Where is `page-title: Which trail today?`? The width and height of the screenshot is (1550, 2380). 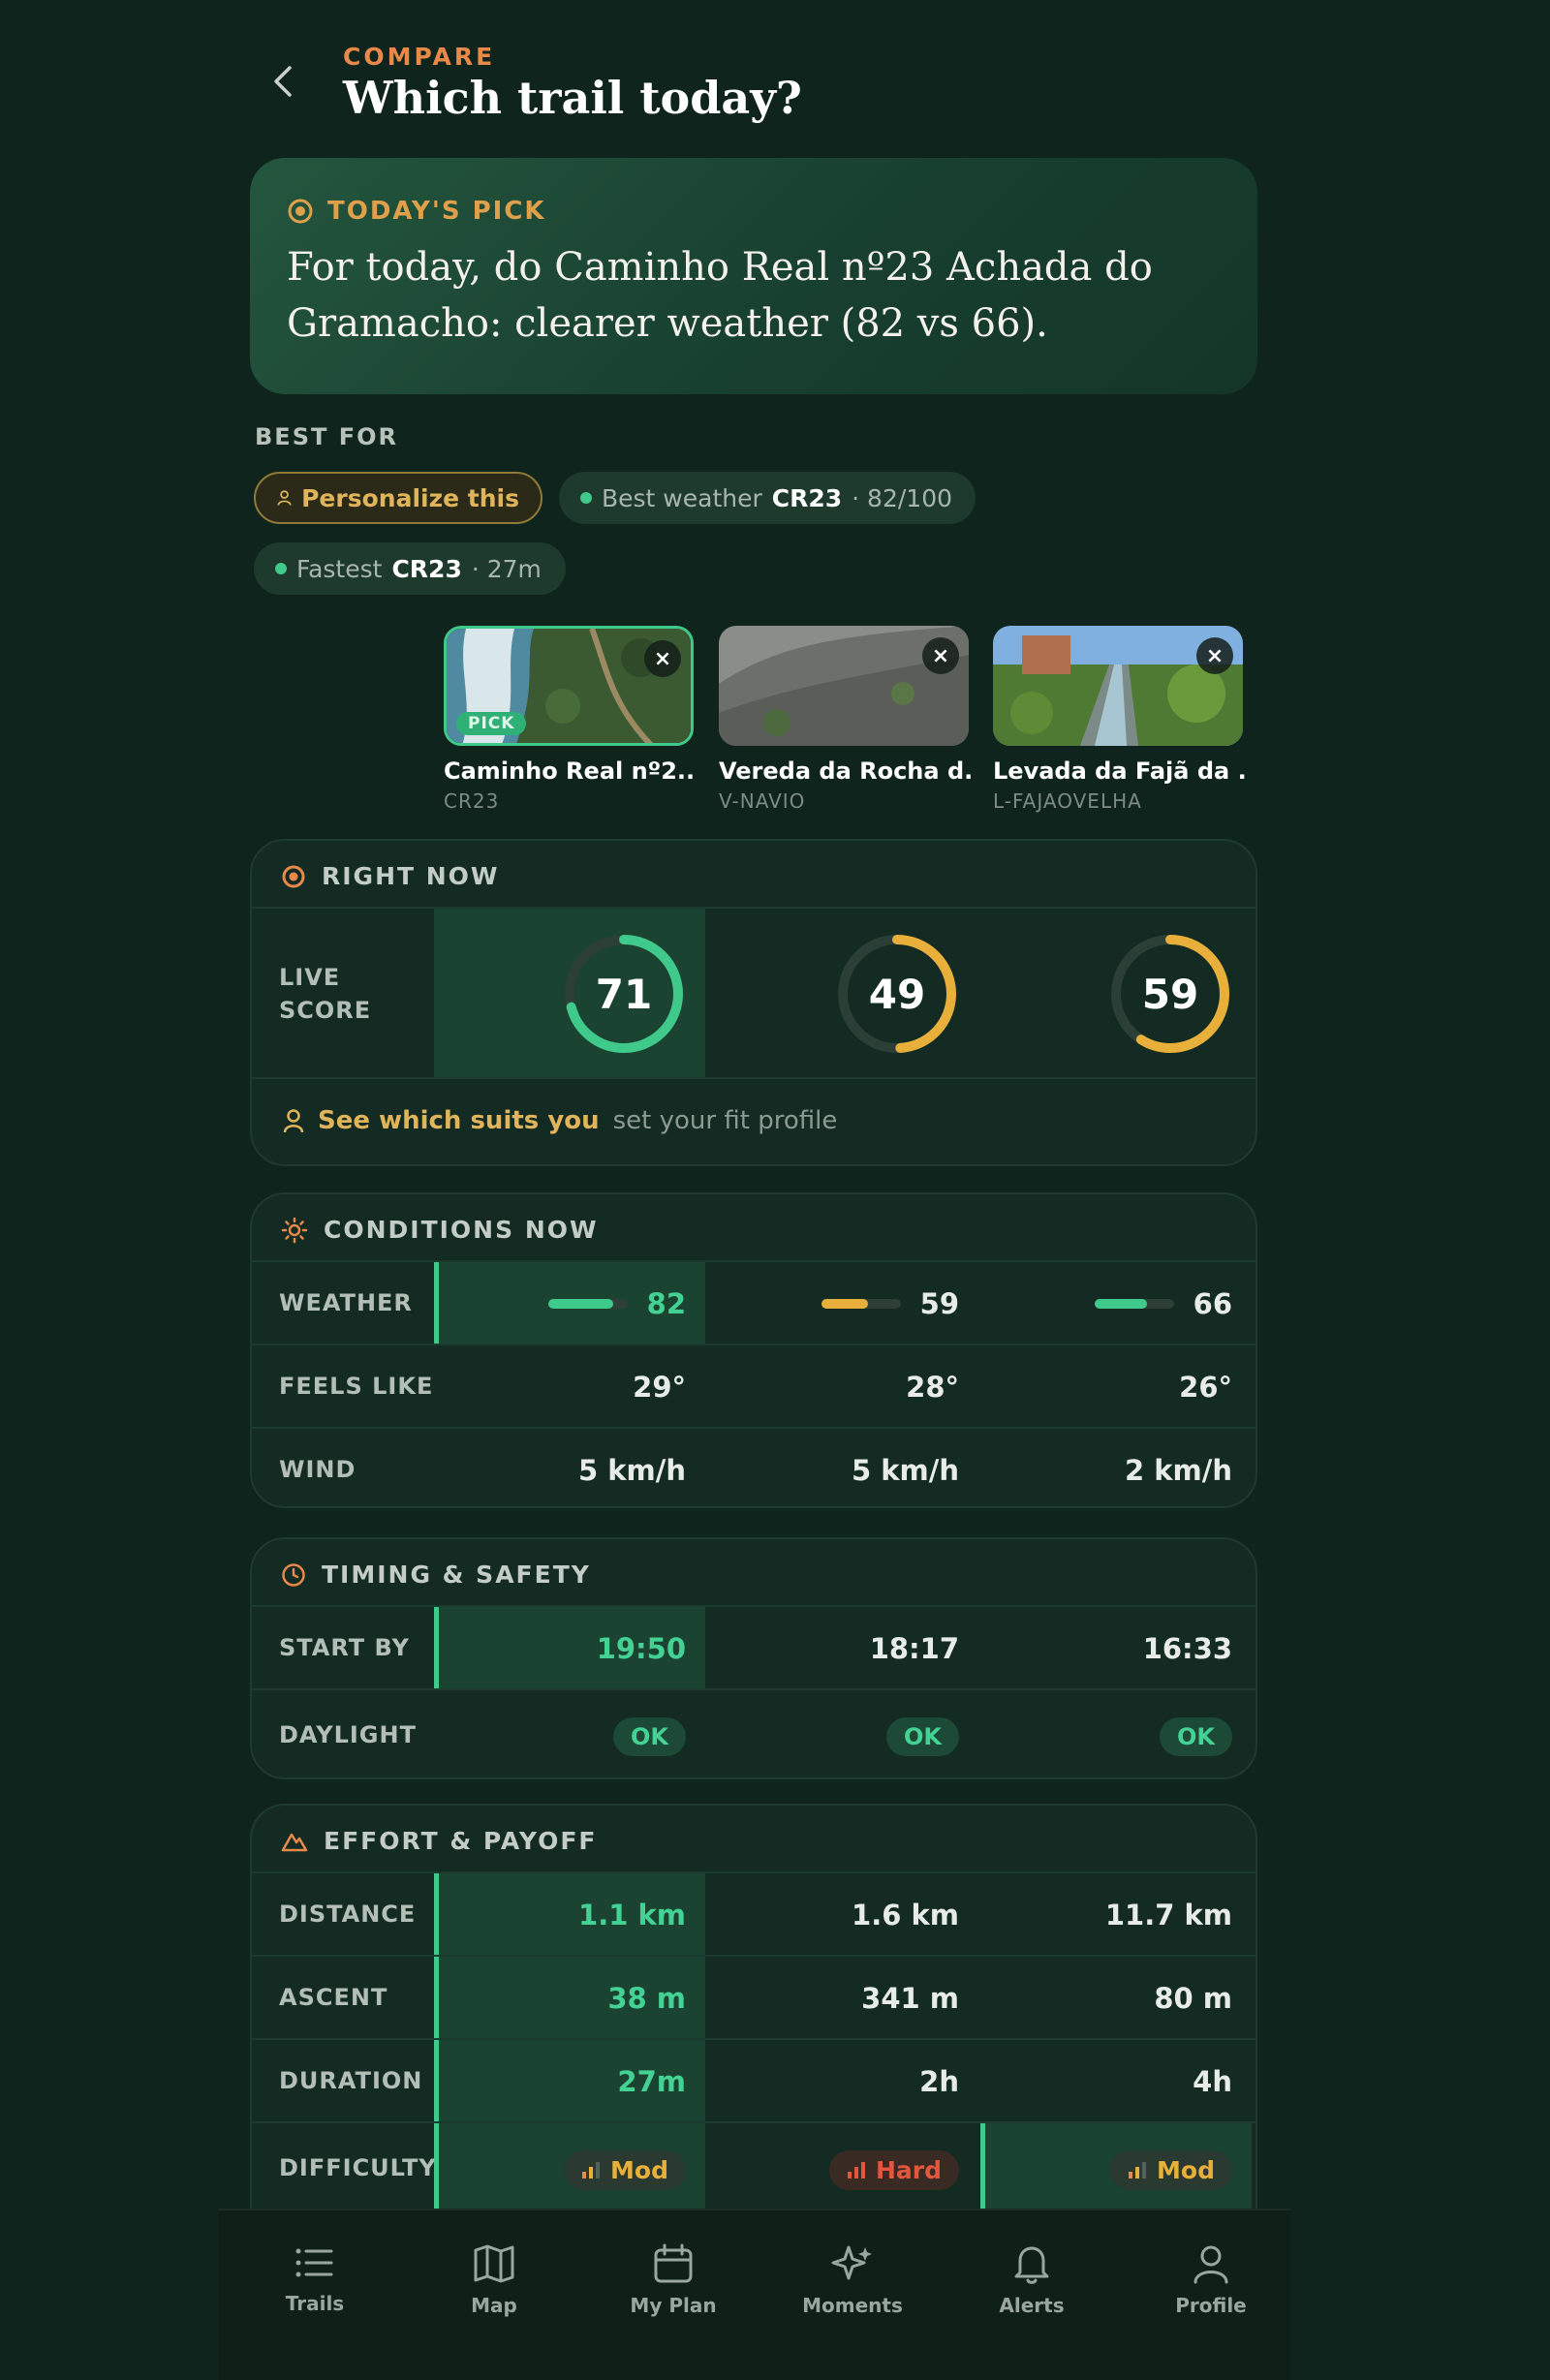
page-title: Which trail today? is located at coordinates (572, 98).